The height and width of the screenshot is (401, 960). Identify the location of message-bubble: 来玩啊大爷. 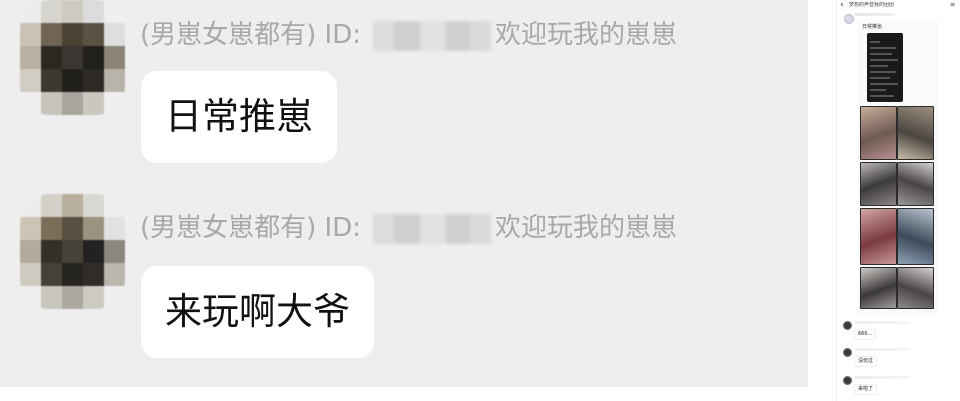
(257, 312).